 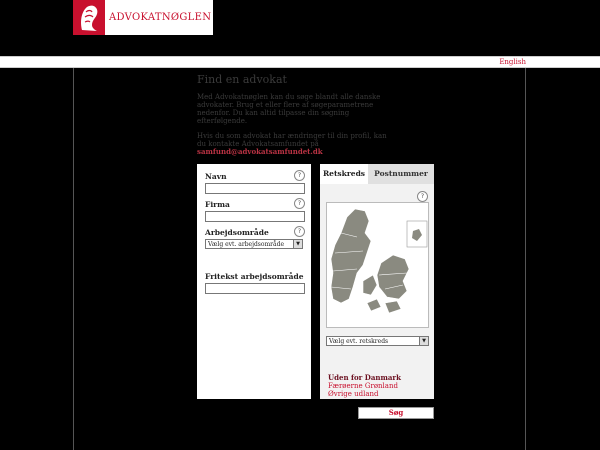 I want to click on faroe-greenland-link: Færøerne Grønland, so click(x=364, y=386).